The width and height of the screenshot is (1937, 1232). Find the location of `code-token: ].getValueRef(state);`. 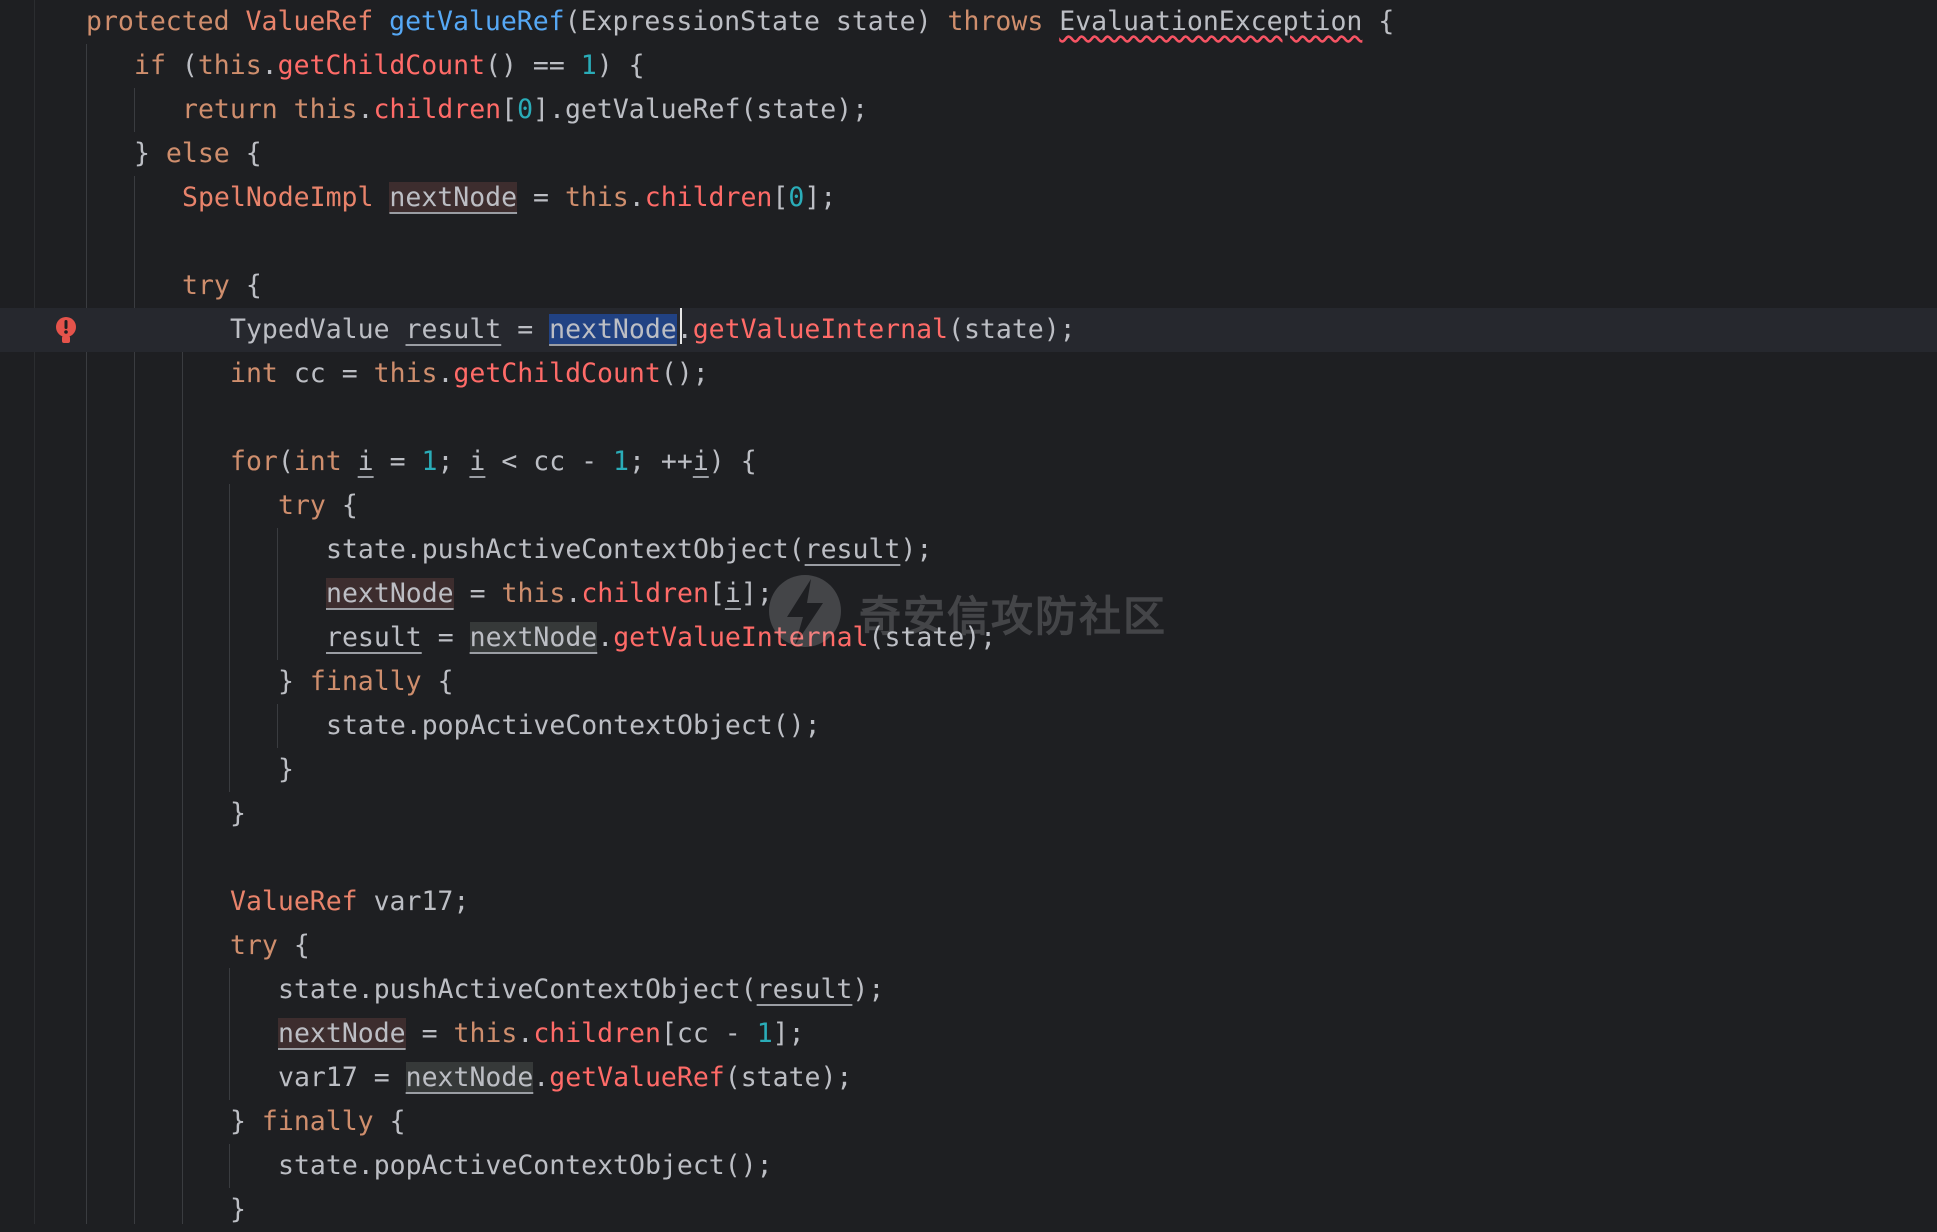

code-token: ].getValueRef(state); is located at coordinates (701, 109).